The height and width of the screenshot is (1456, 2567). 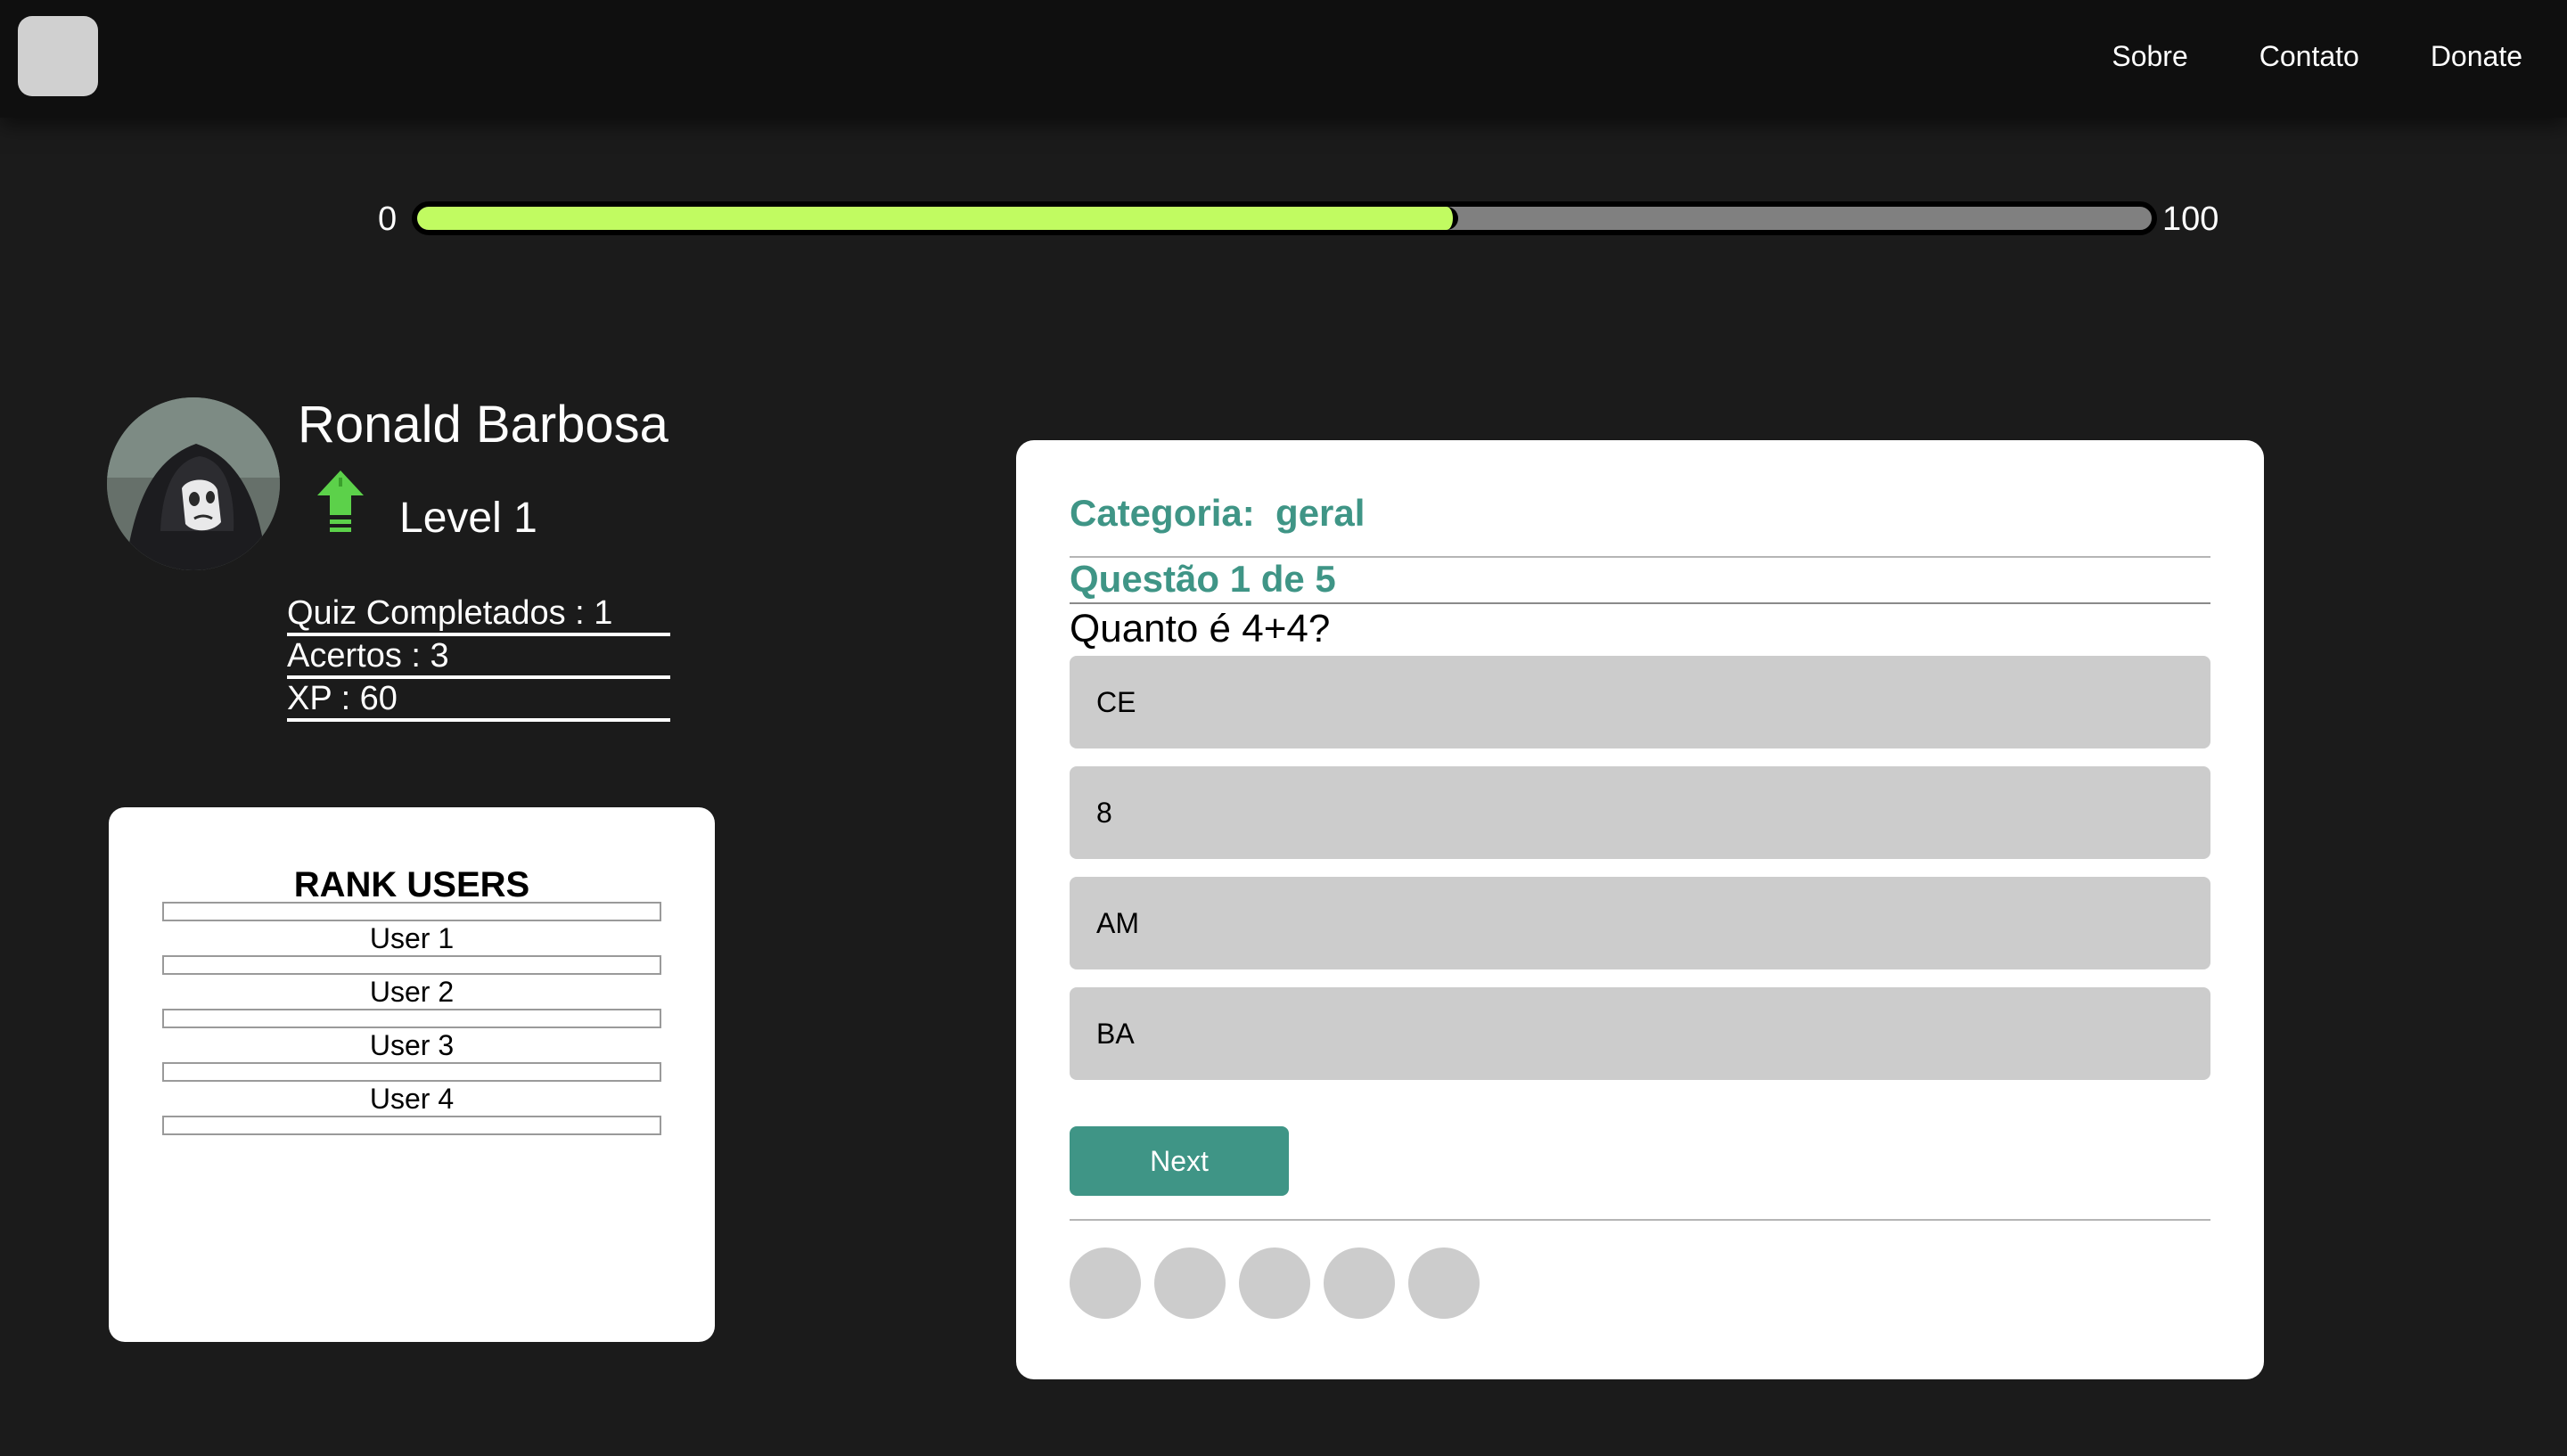 I want to click on stat-correct-answers: Acertos : 3, so click(x=478, y=657).